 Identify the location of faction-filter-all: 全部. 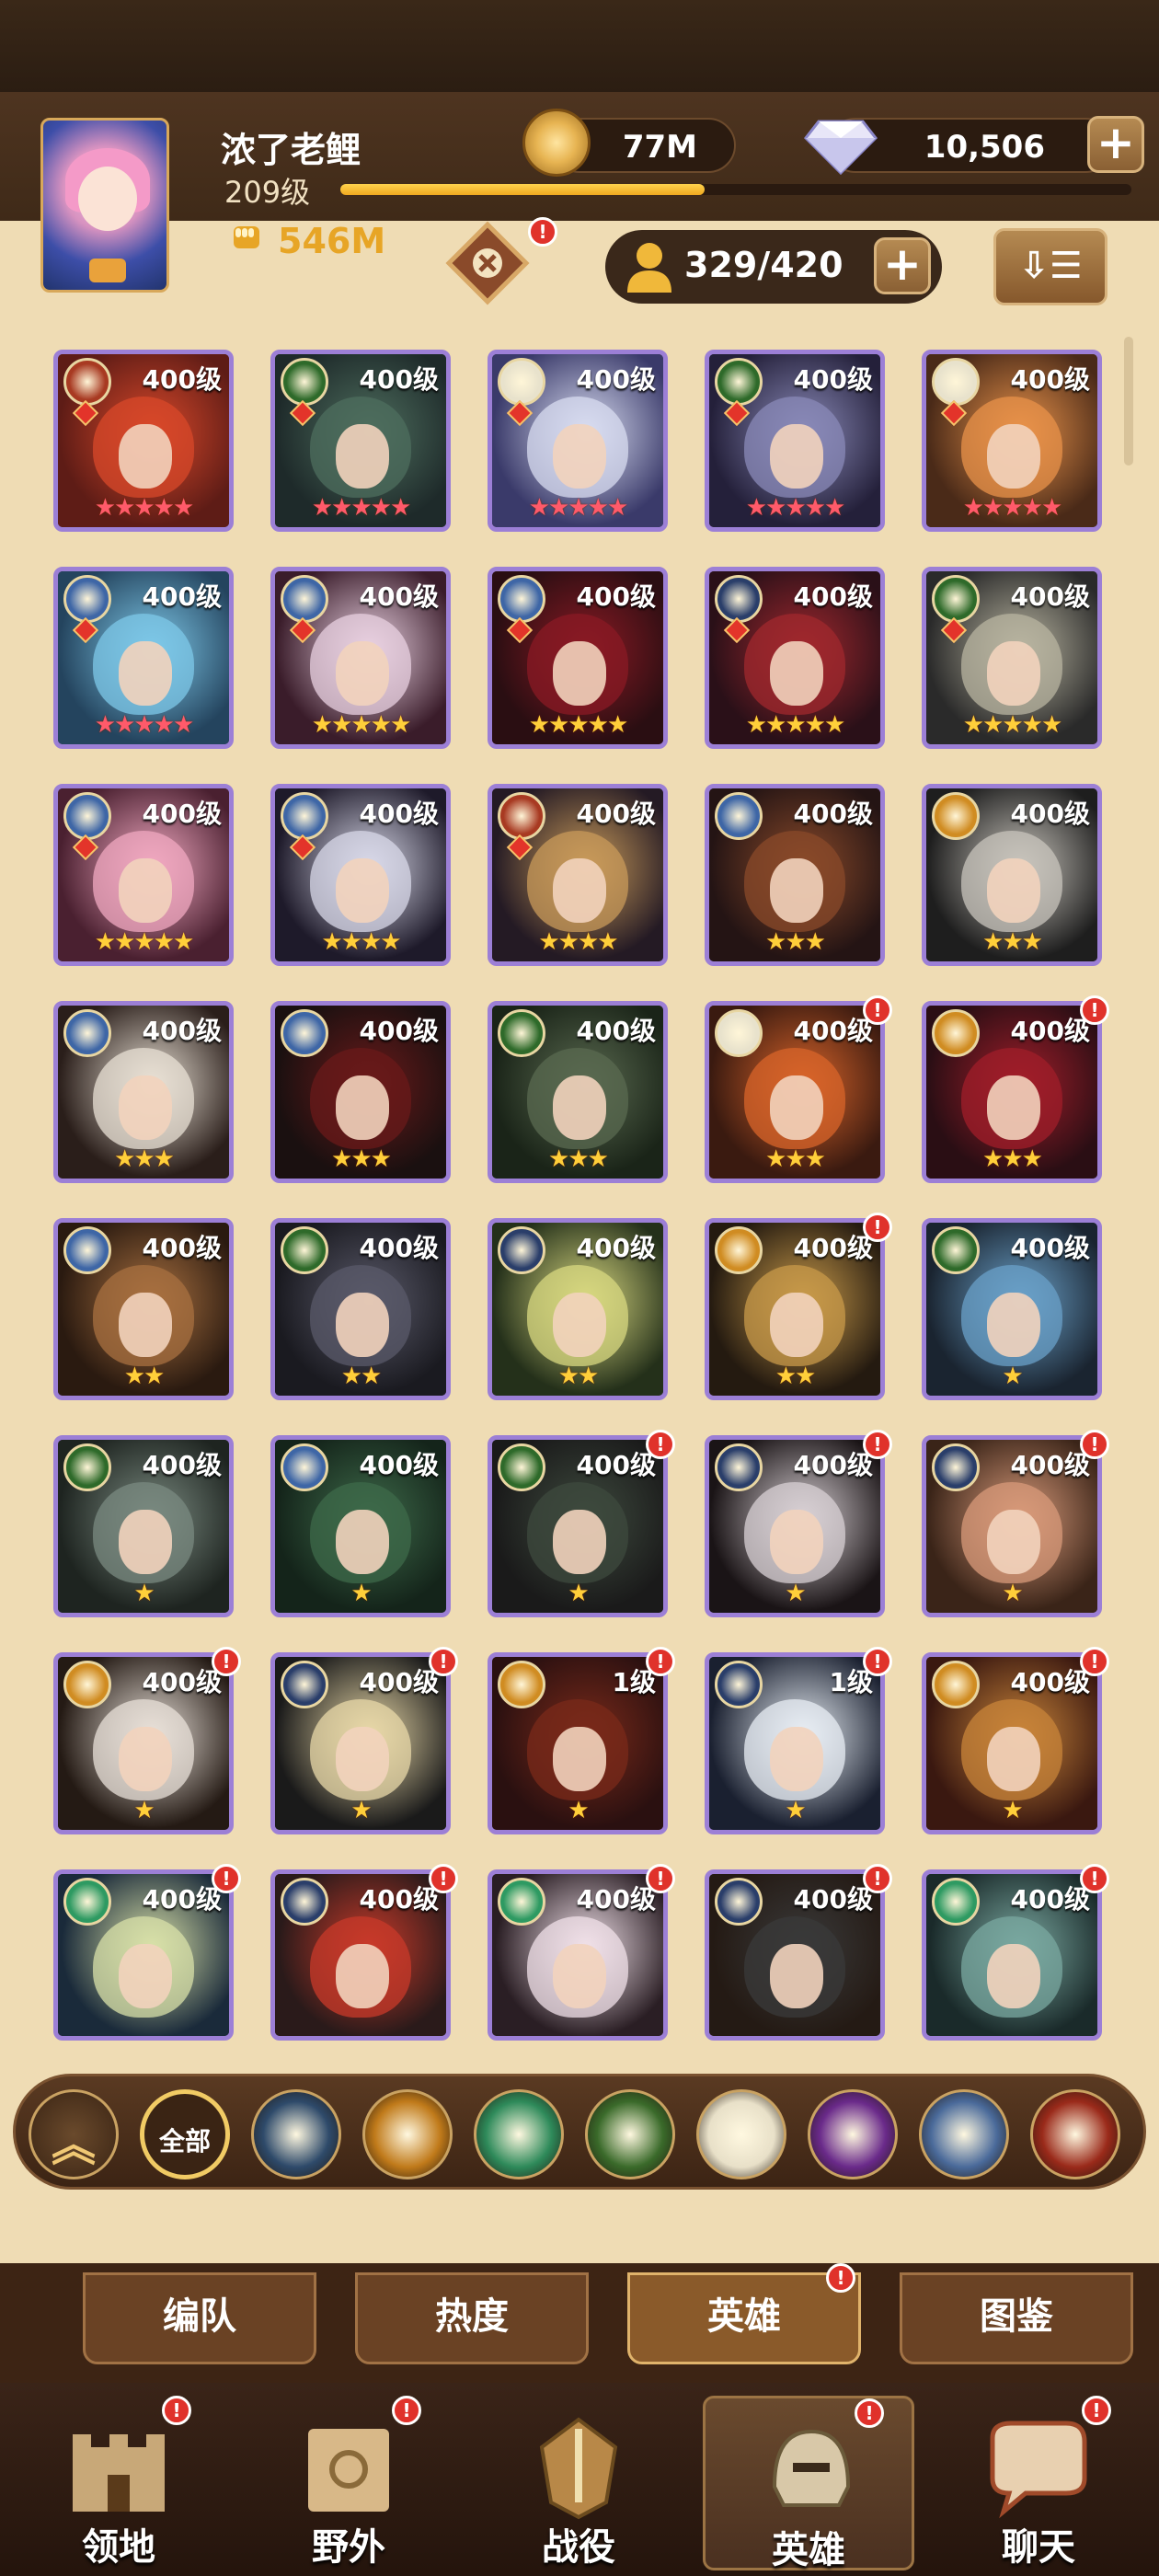
(185, 2134).